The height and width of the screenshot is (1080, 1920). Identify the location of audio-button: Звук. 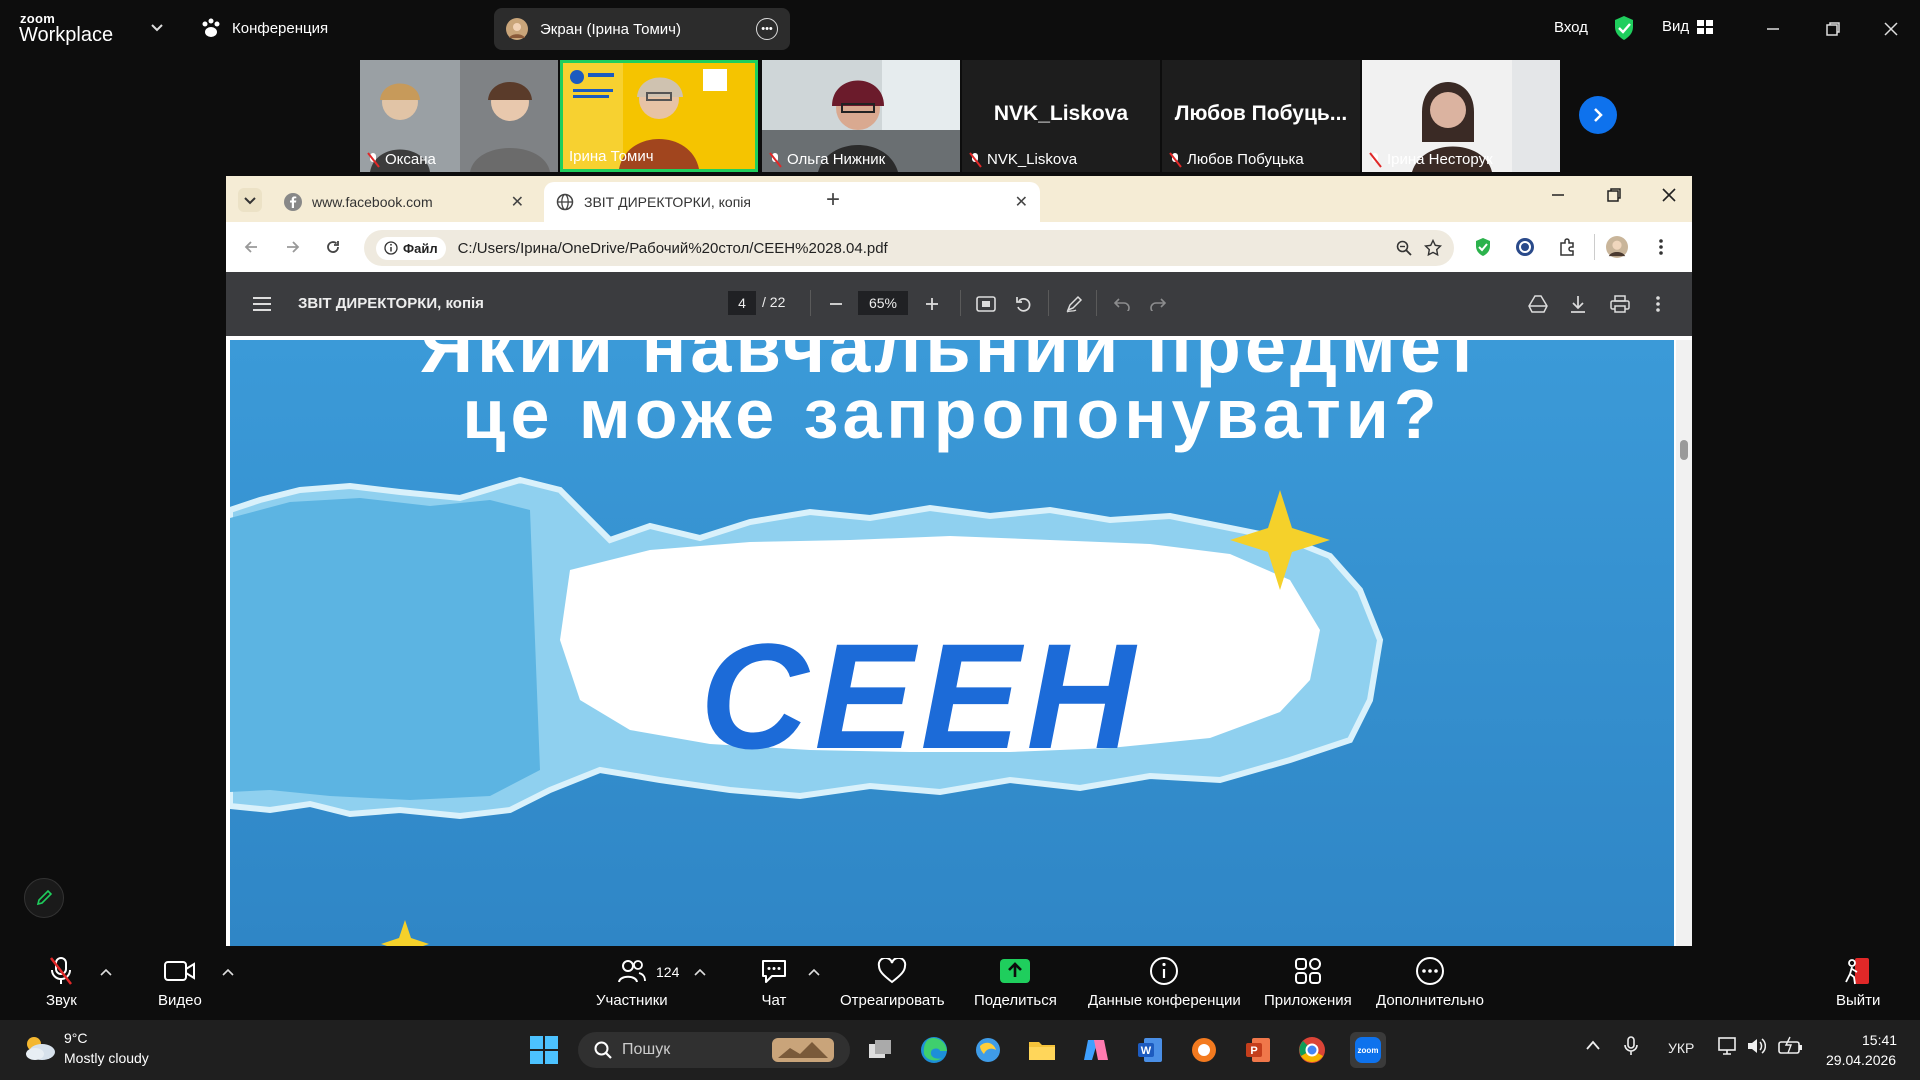
(61, 982).